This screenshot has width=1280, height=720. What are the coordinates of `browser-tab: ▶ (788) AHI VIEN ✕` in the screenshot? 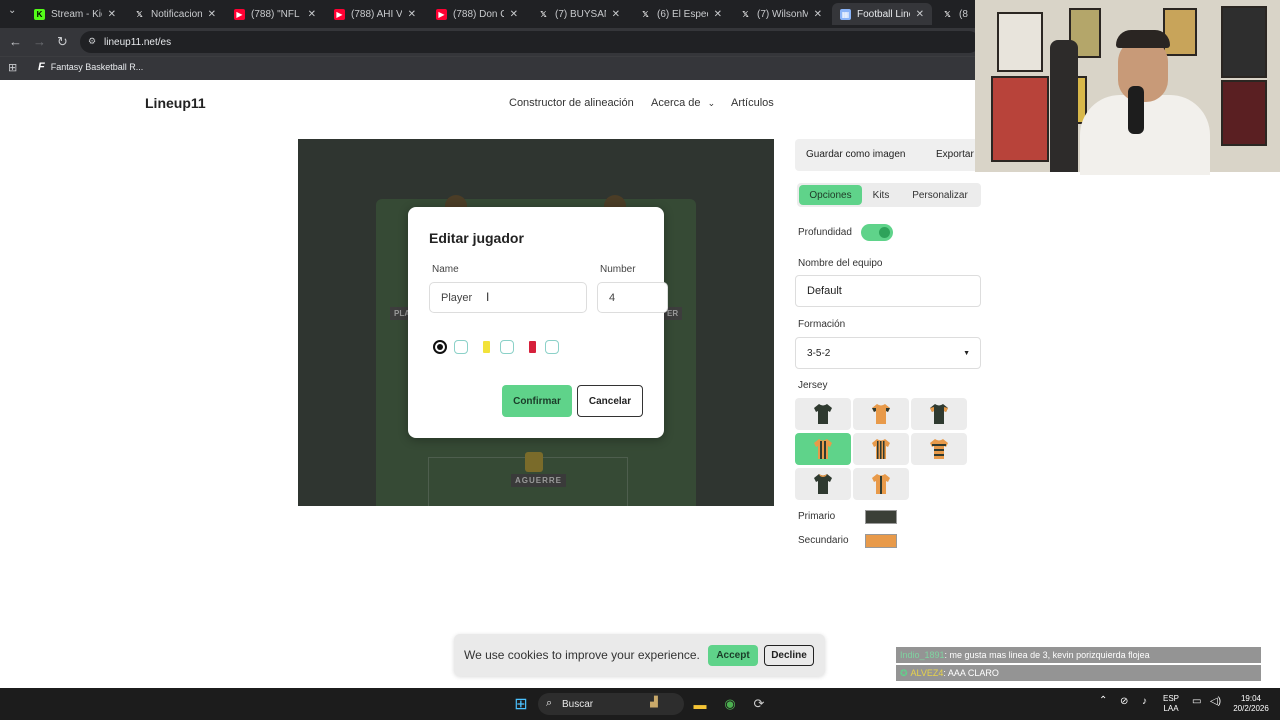 It's located at (375, 14).